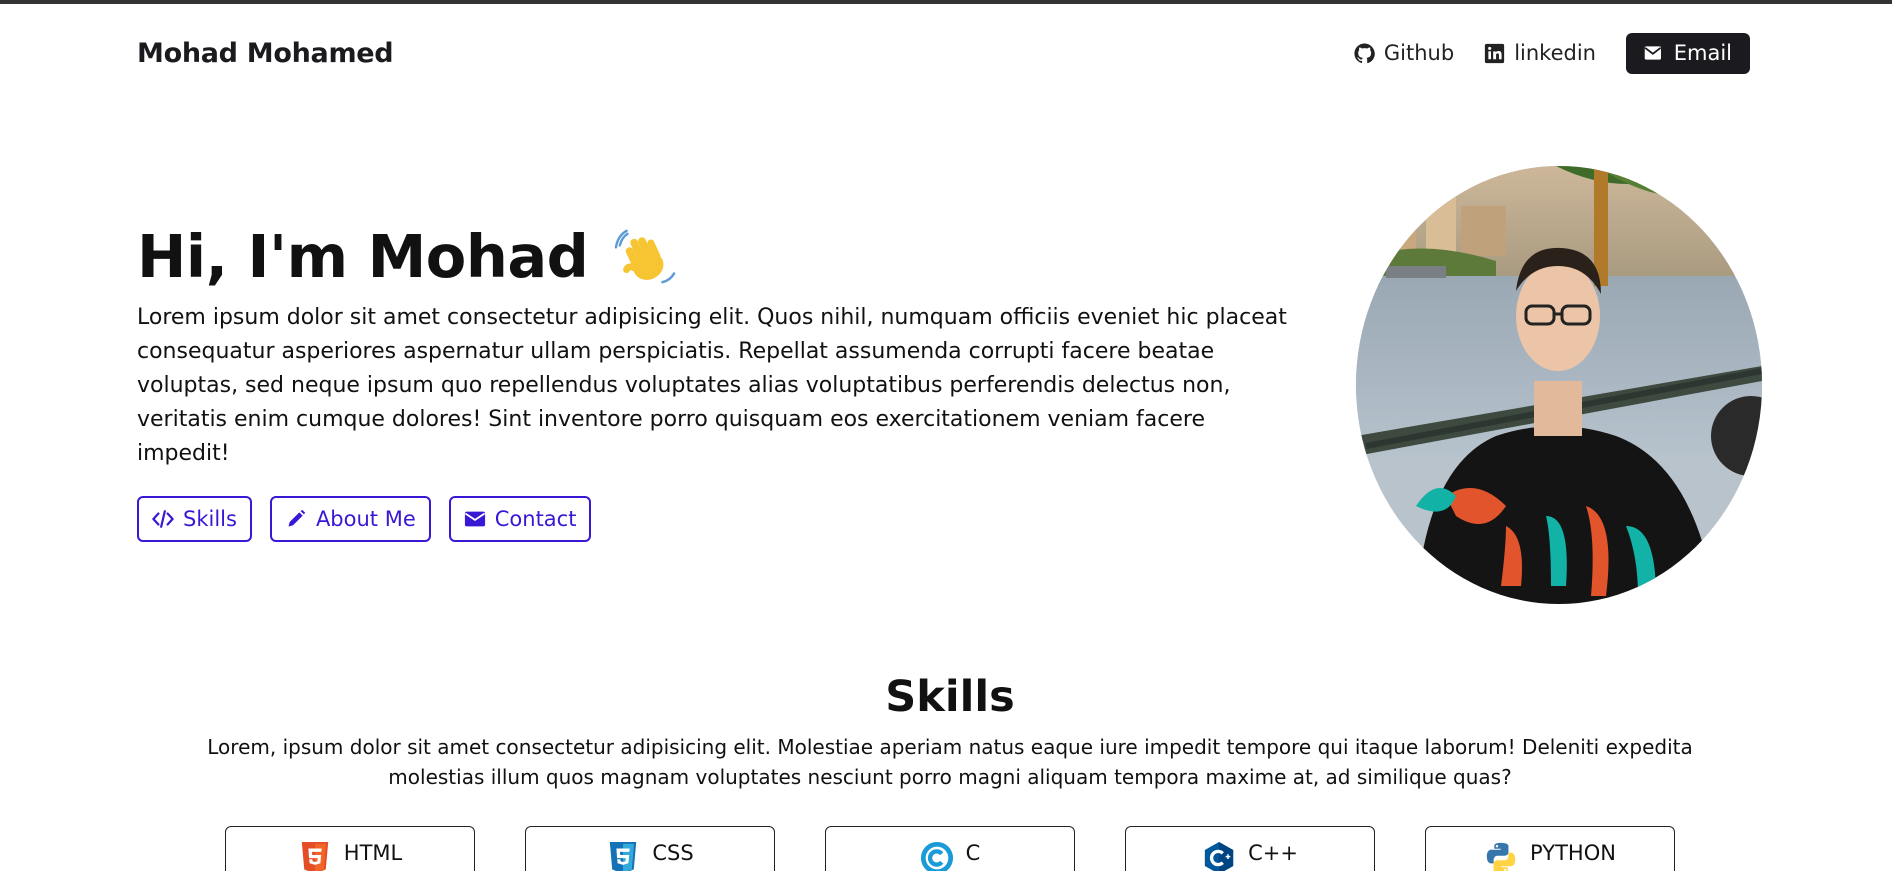  I want to click on linkedin-link: linkedin, so click(1540, 53).